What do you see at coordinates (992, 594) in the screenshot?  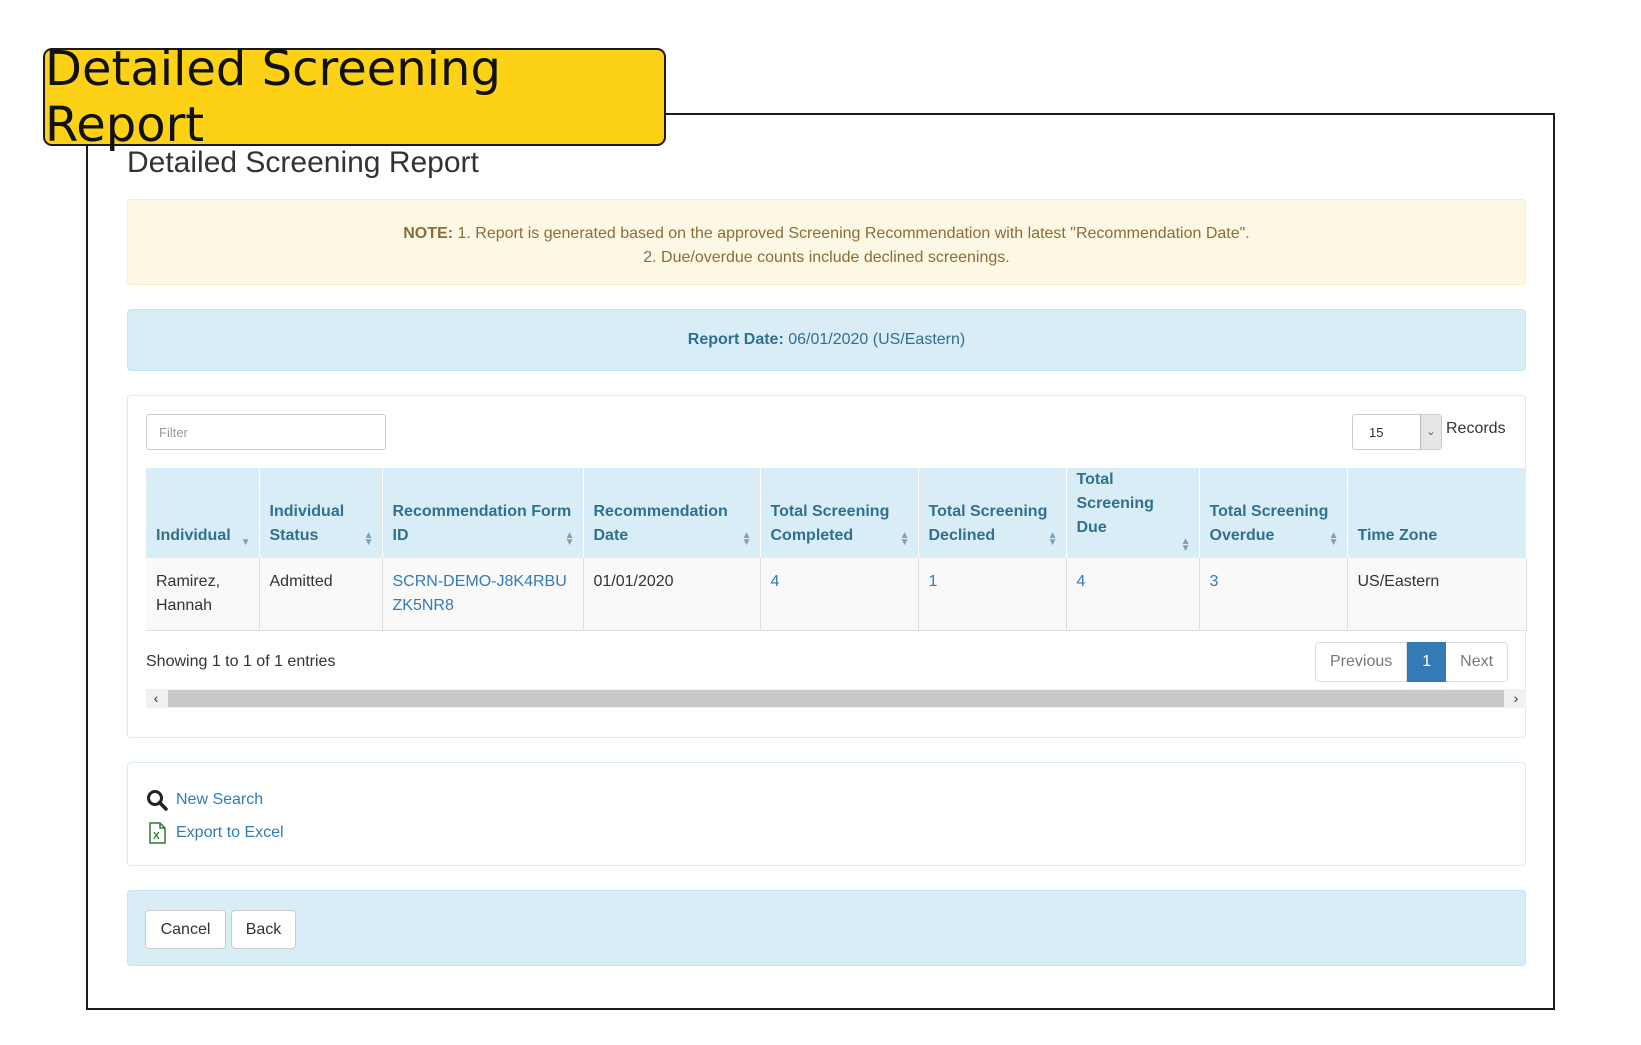 I see `cell-declined-link: 1` at bounding box center [992, 594].